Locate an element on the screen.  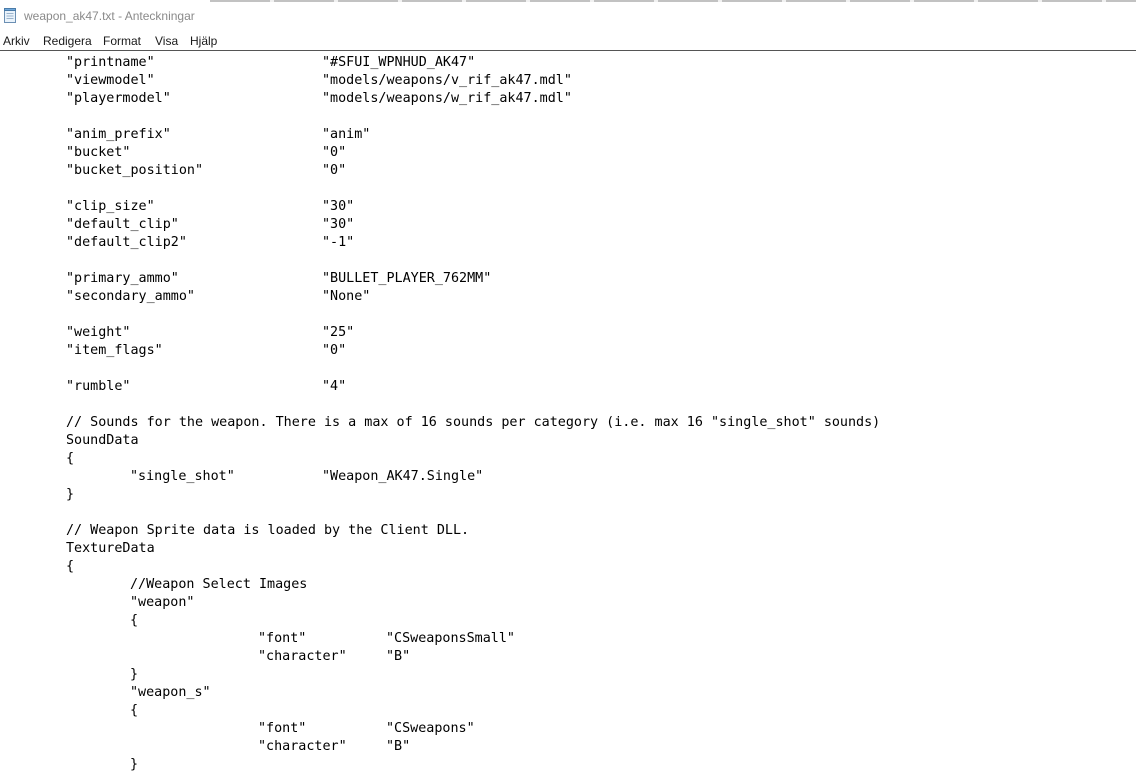
title-bar: weapon_ak47.txt - Anteckningar is located at coordinates (568, 15).